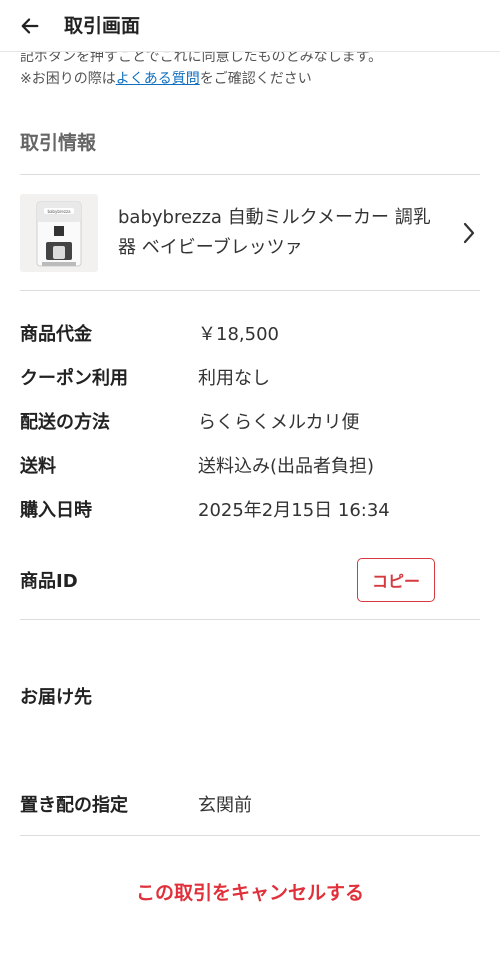 This screenshot has width=500, height=972. I want to click on delivery-address-row: お届け先, so click(250, 696).